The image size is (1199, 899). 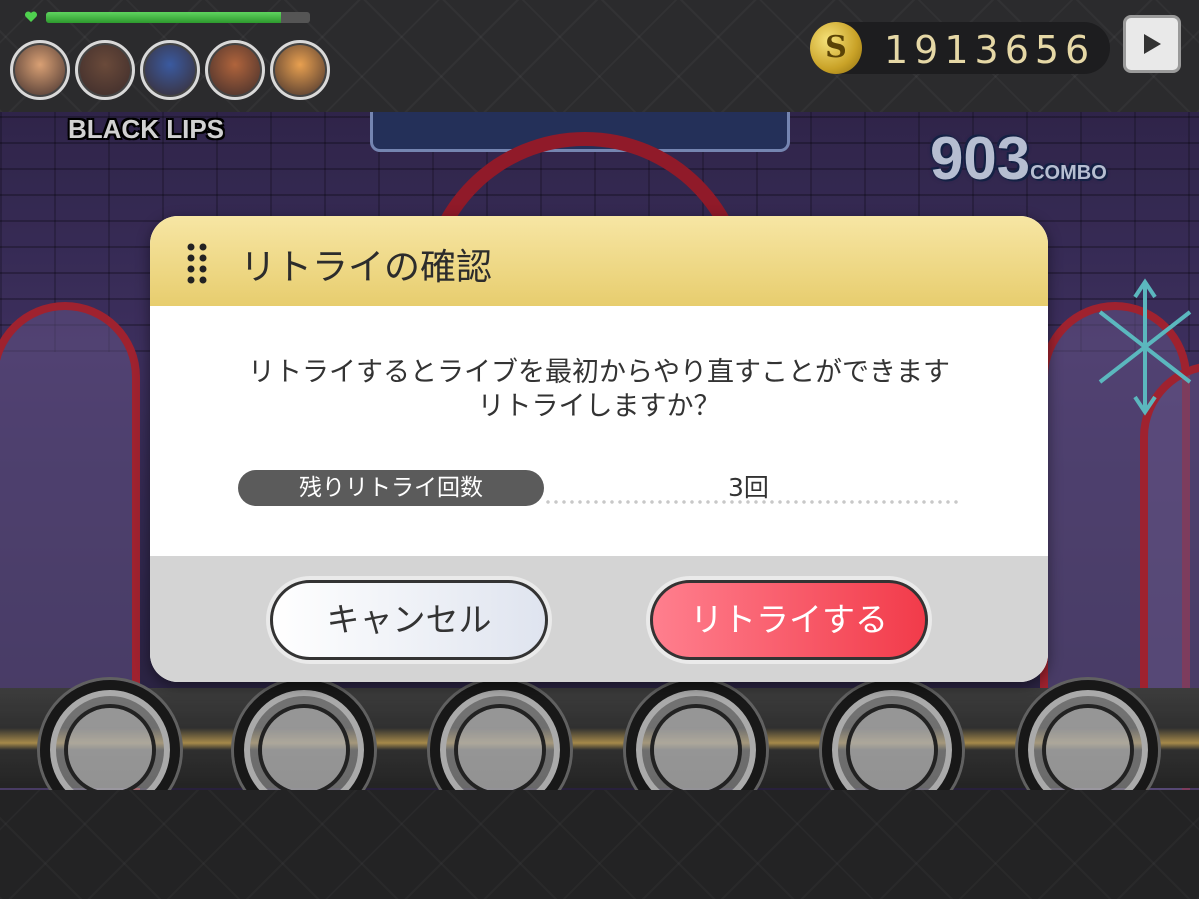 I want to click on score-display: S 1913656, so click(x=960, y=48).